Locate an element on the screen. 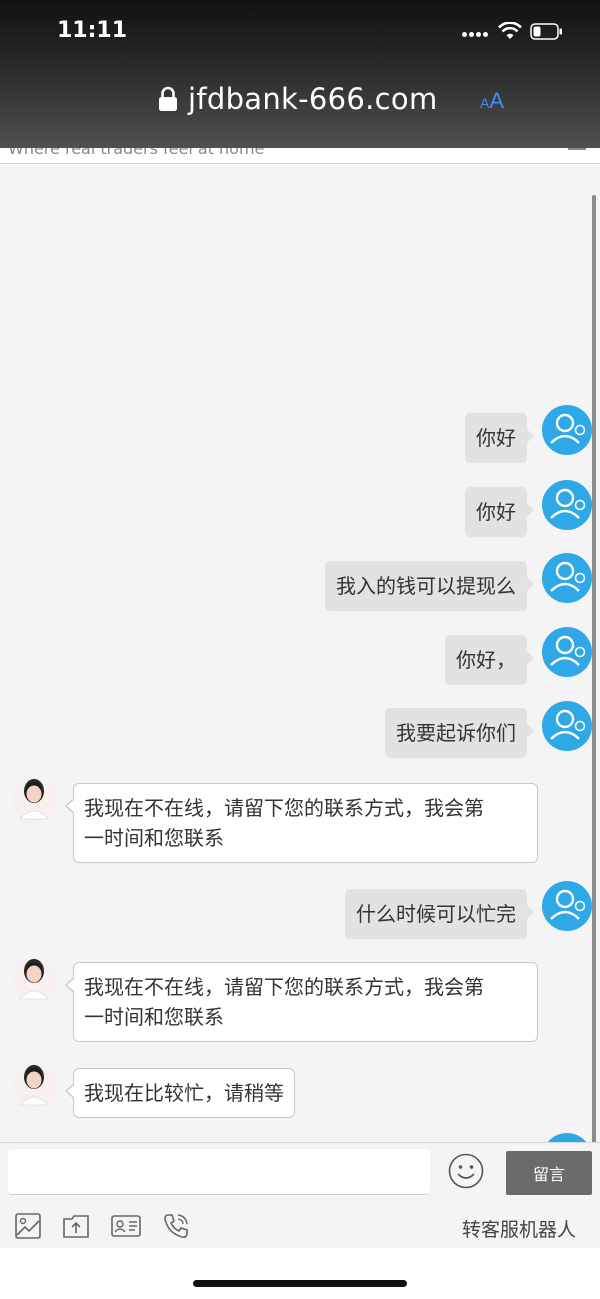 Image resolution: width=600 pixels, height=1299 pixels. user-message-bubble: 我入的钱可以提现么 is located at coordinates (429, 586).